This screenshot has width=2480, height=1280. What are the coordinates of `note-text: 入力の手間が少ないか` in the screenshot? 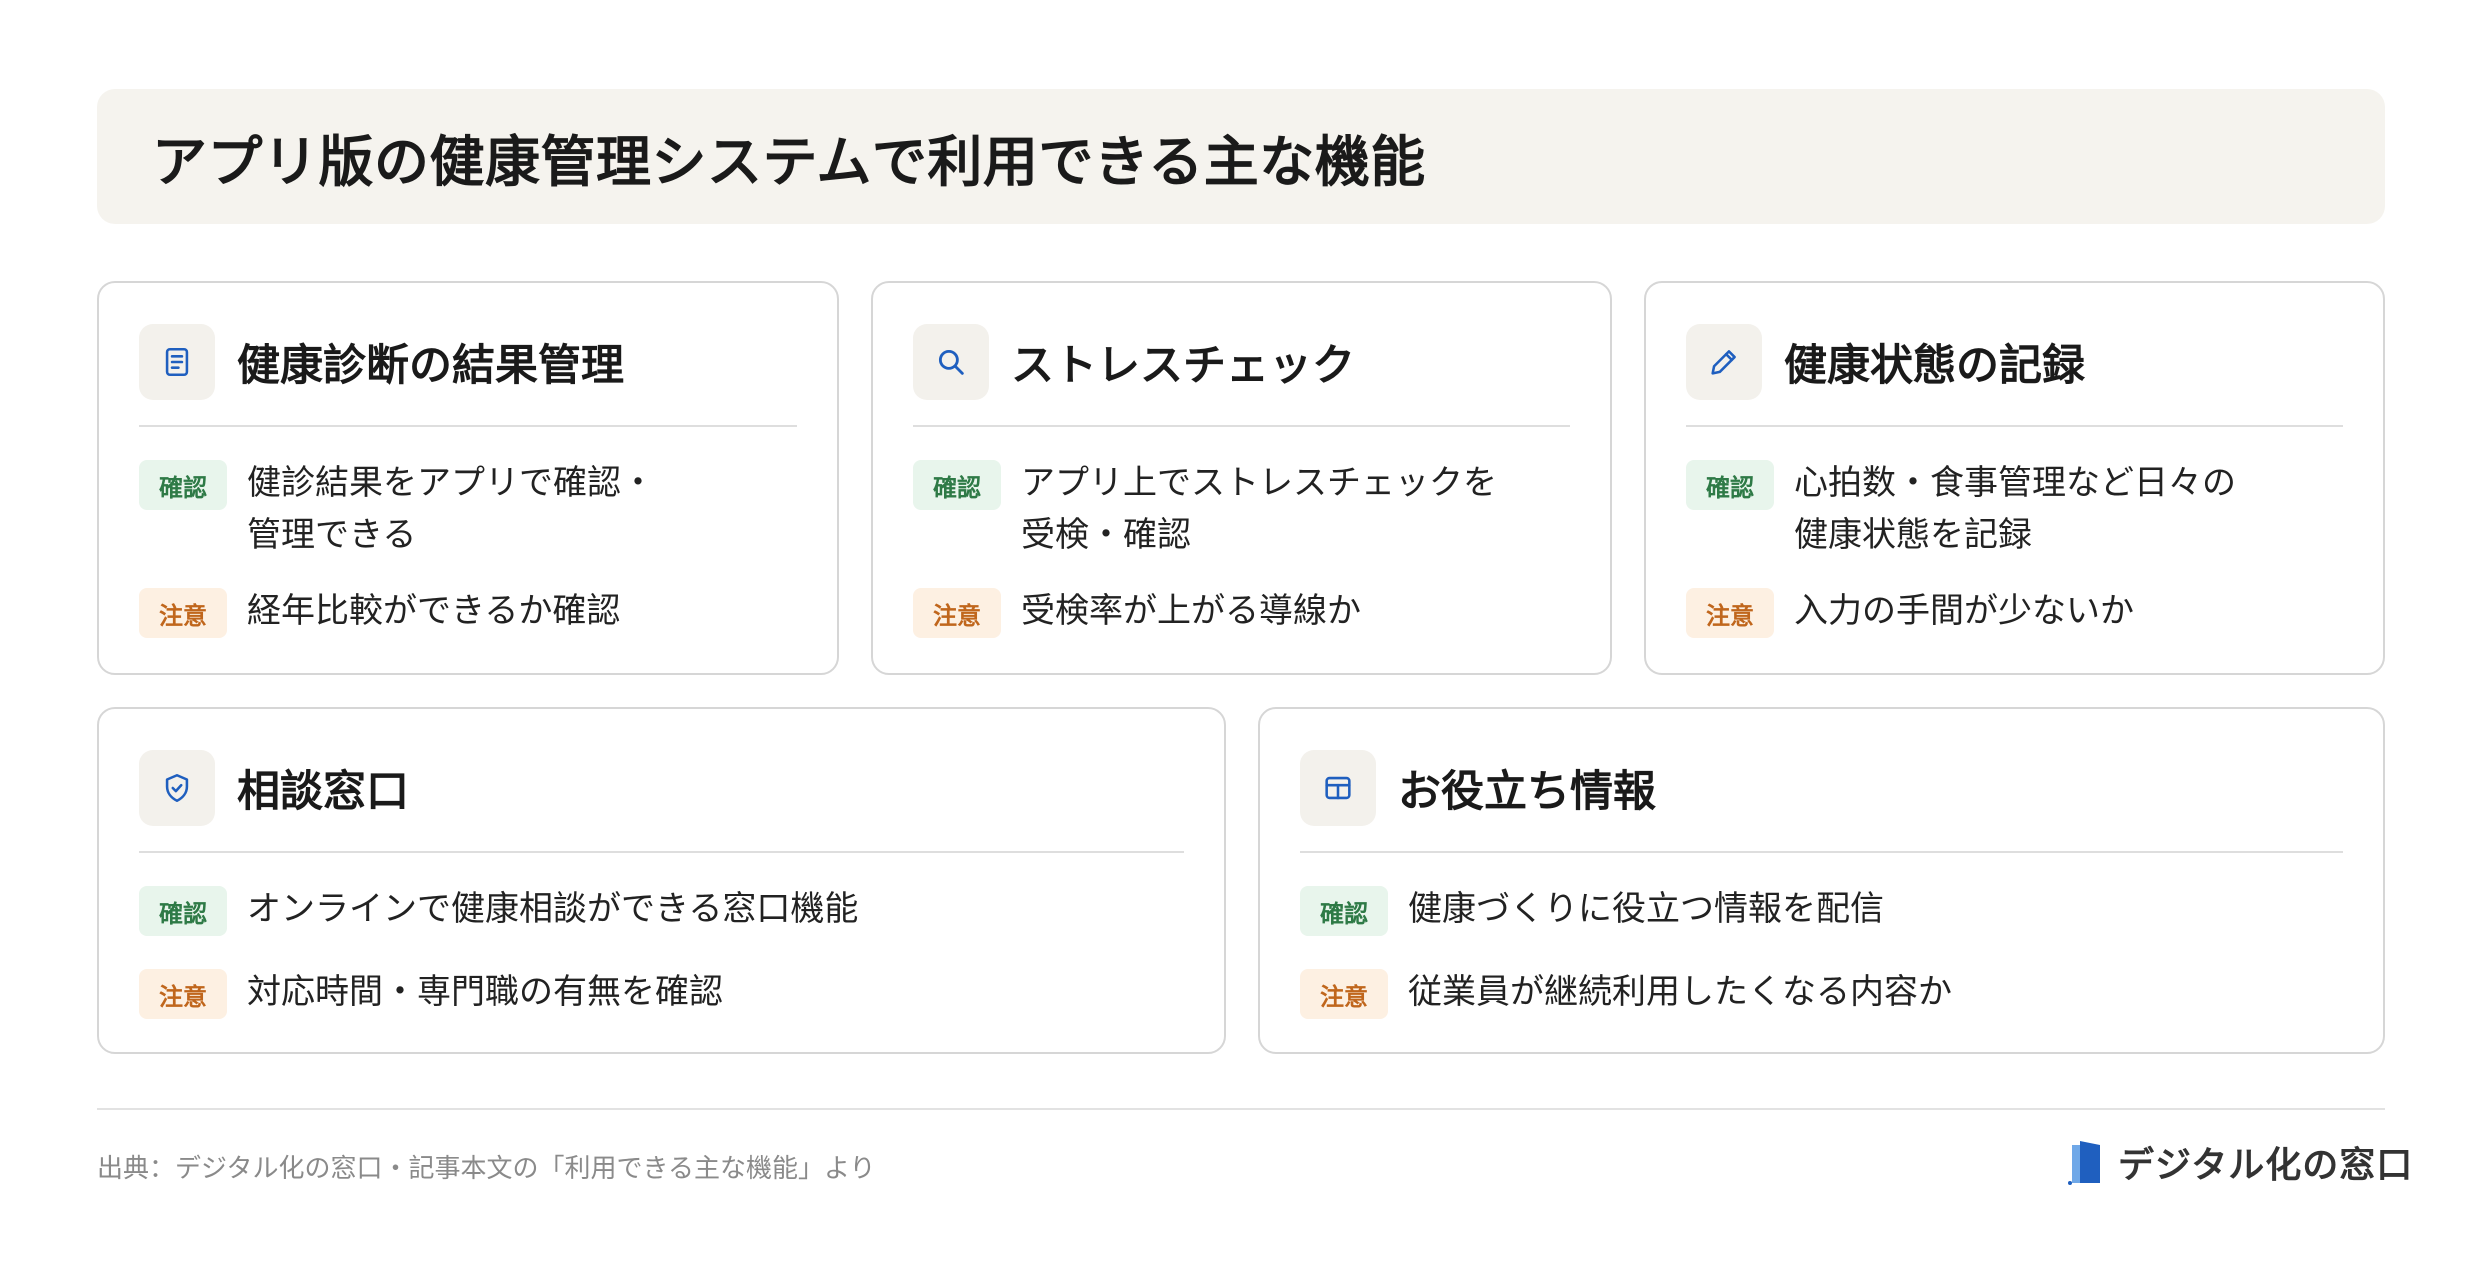 It's located at (1964, 611).